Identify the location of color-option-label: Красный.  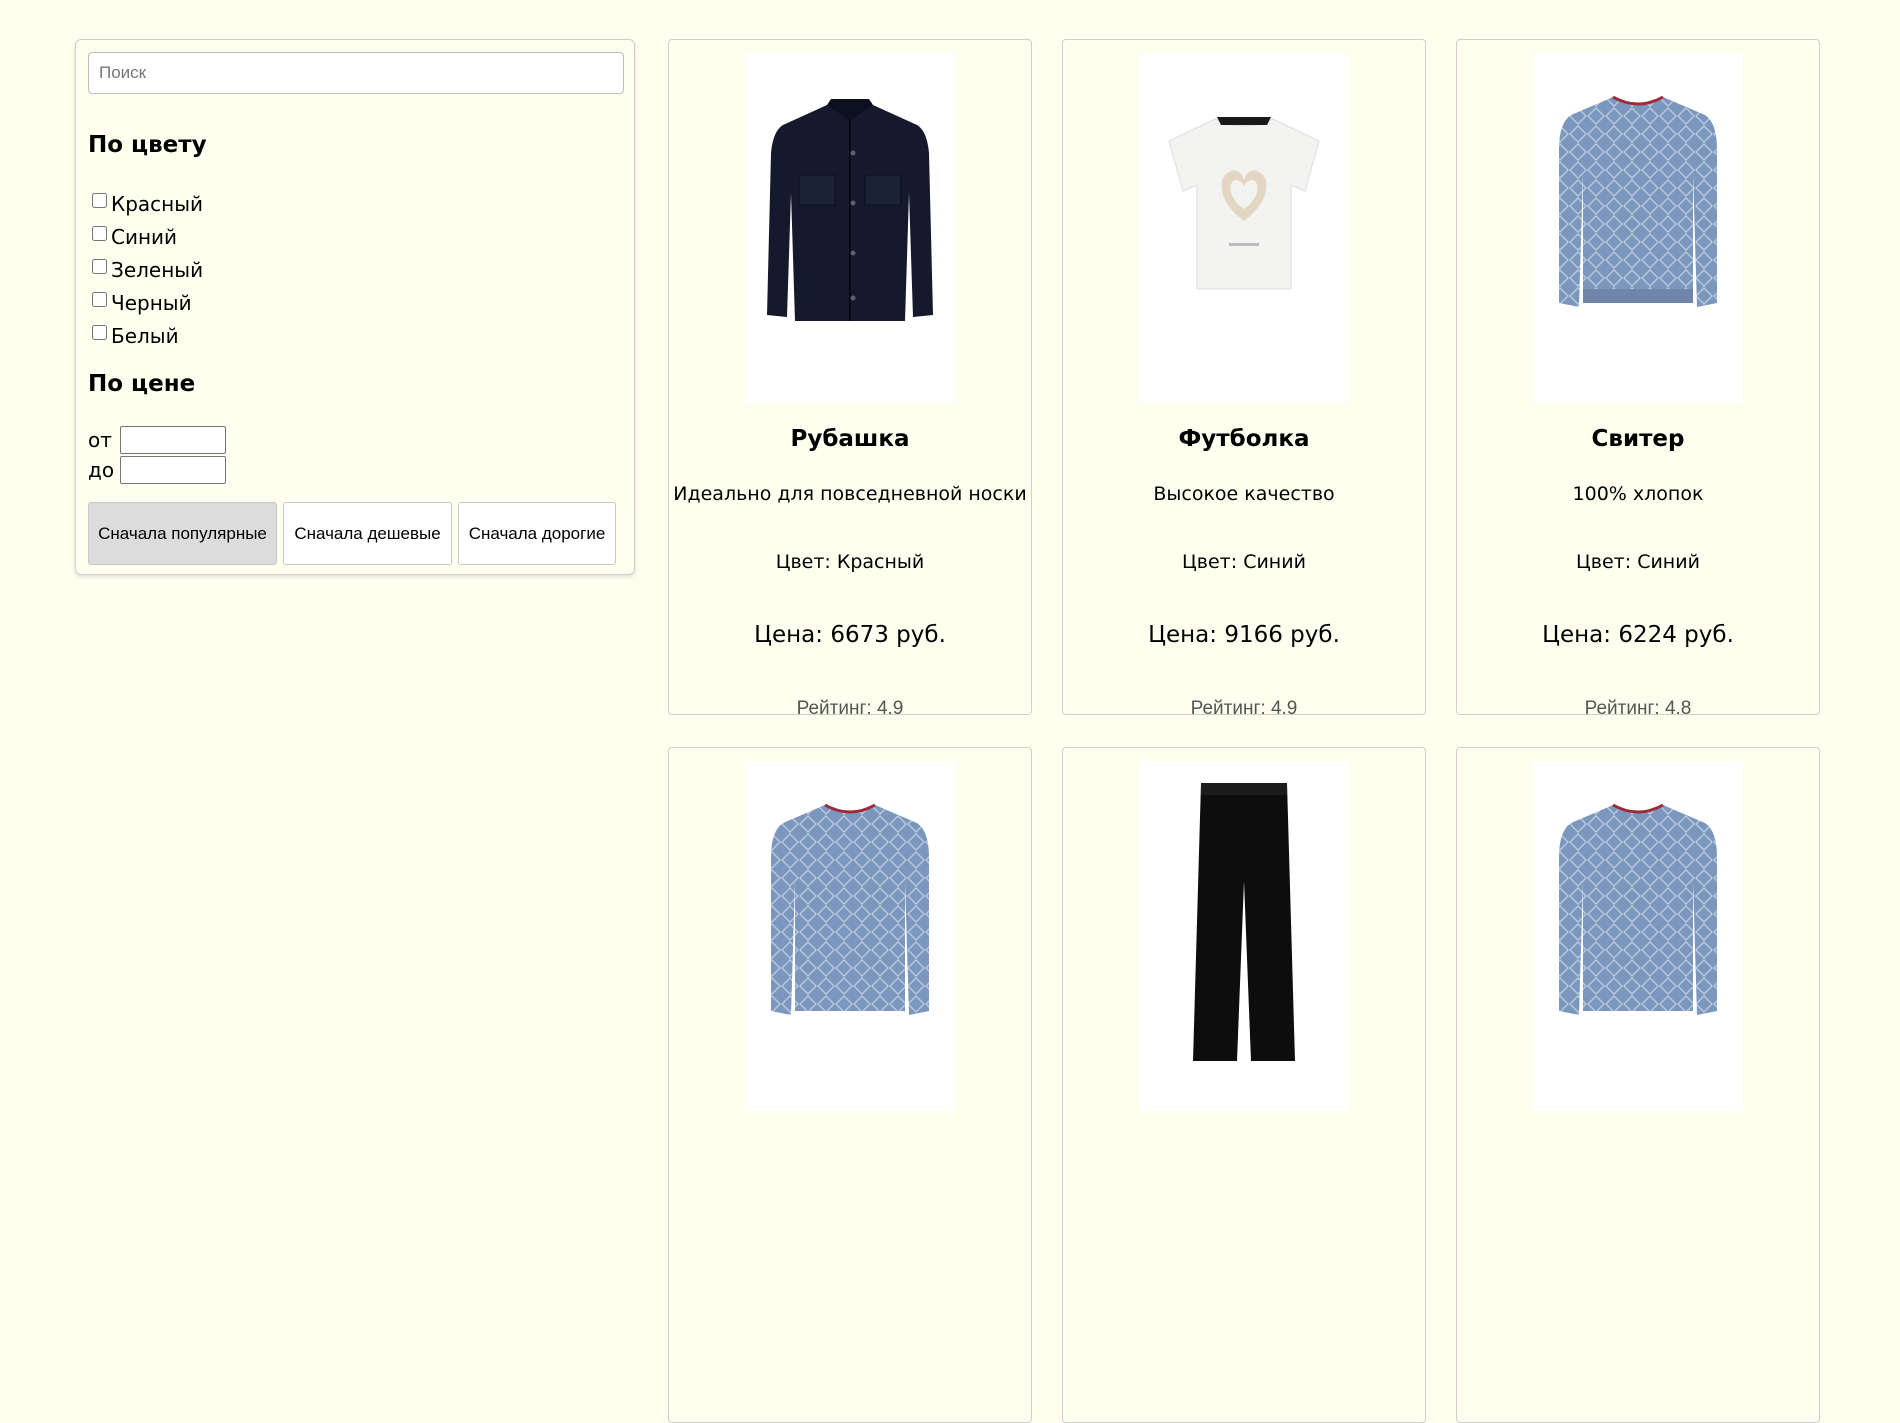
(157, 203).